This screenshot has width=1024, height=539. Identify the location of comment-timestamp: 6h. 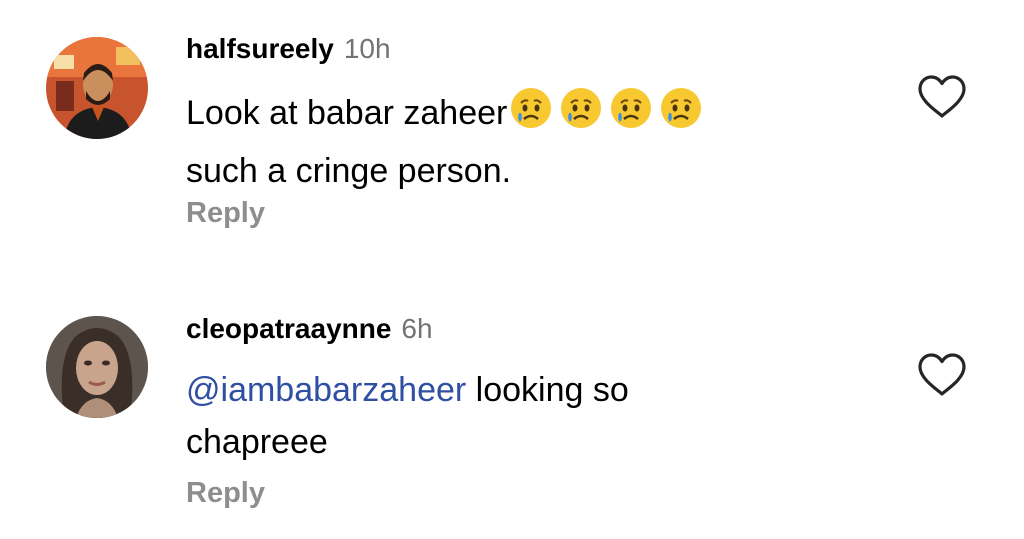
(417, 328).